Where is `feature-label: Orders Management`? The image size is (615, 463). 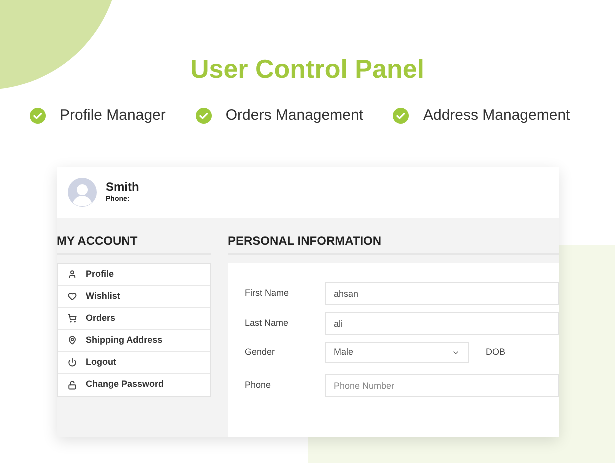 feature-label: Orders Management is located at coordinates (295, 116).